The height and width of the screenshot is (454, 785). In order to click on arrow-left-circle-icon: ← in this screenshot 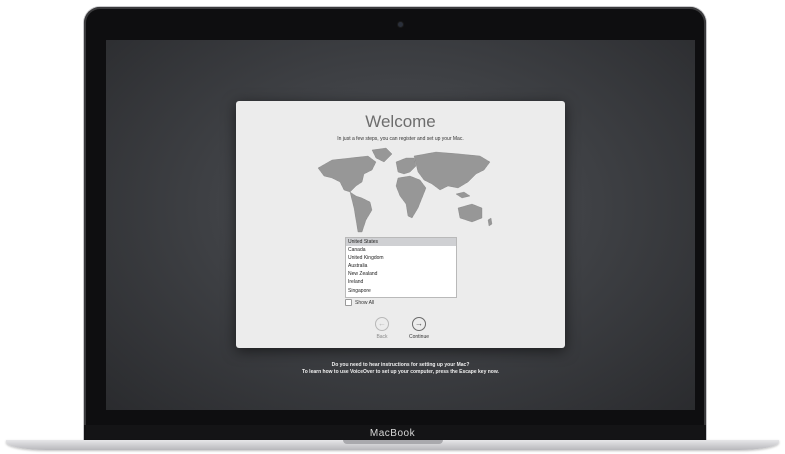, I will do `click(382, 324)`.